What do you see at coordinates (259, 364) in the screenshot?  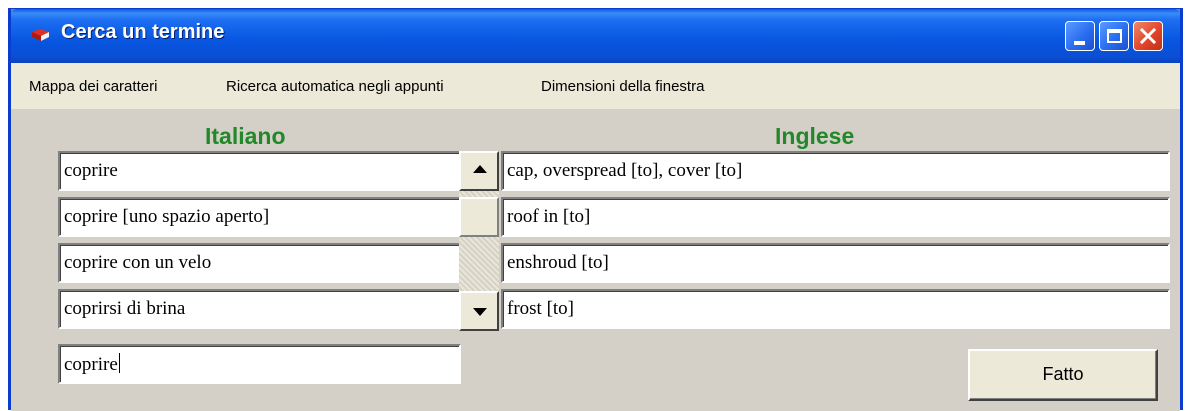 I see `search-input: coprire` at bounding box center [259, 364].